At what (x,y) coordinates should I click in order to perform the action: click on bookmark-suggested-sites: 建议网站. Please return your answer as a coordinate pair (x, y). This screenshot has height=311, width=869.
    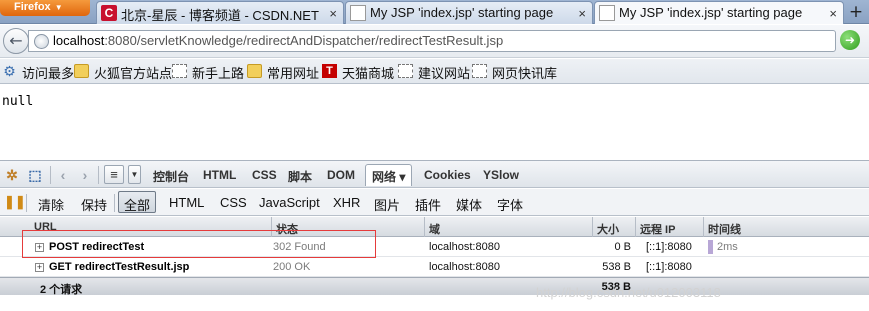
    Looking at the image, I should click on (434, 72).